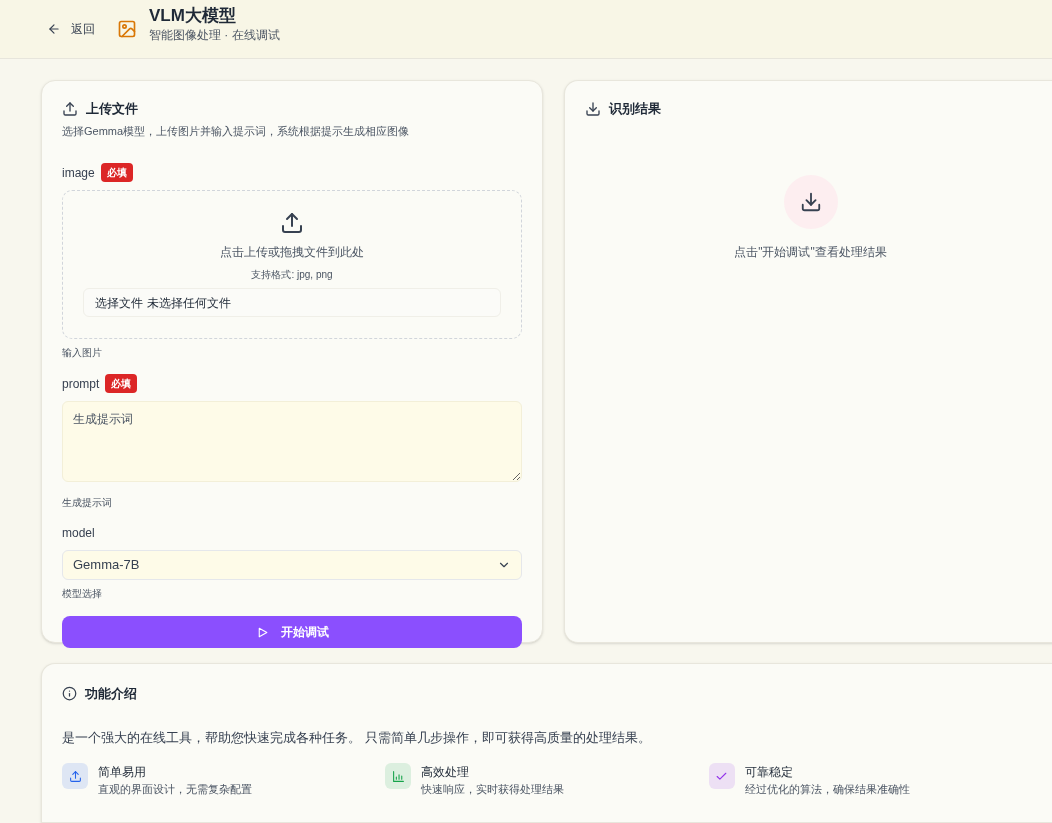 The image size is (1052, 823). Describe the element at coordinates (122, 772) in the screenshot. I see `feature-title: 简单易用` at that location.